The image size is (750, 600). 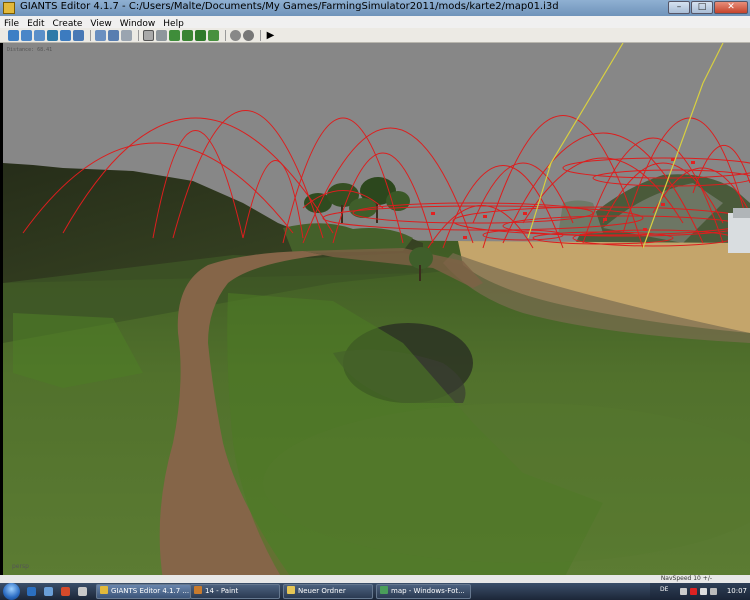 What do you see at coordinates (100, 35) in the screenshot?
I see `refresh-icon` at bounding box center [100, 35].